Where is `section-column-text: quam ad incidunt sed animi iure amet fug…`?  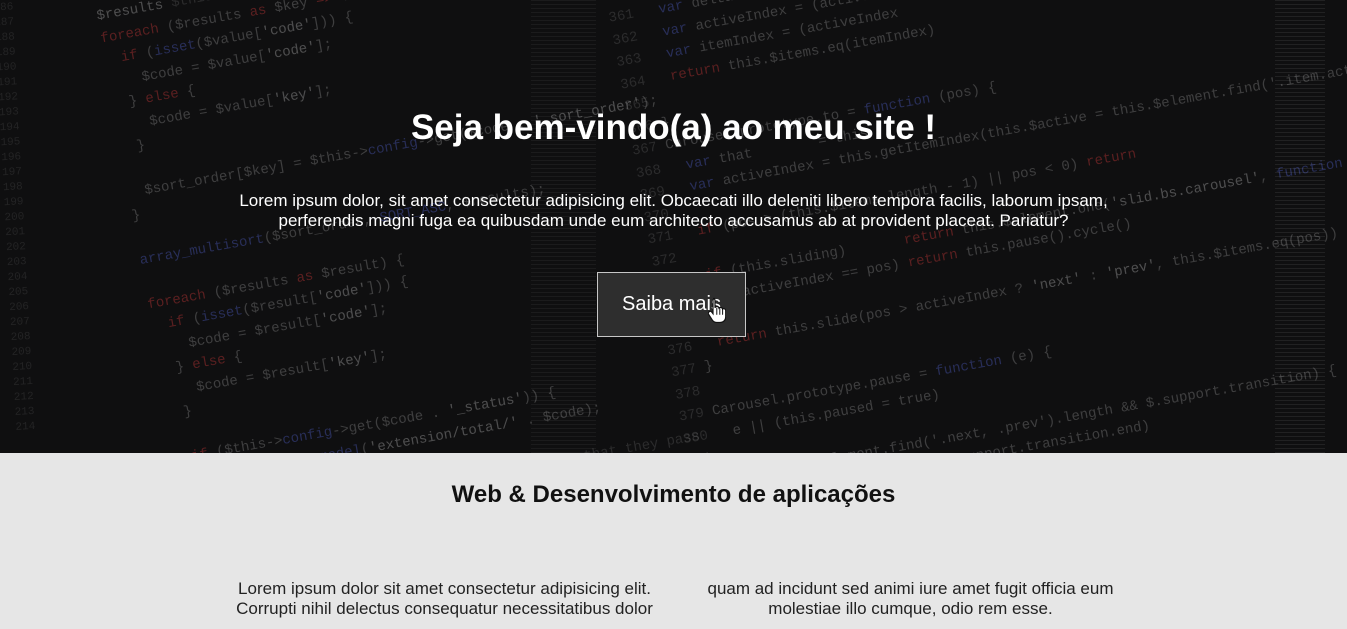 section-column-text: quam ad incidunt sed animi iure amet fug… is located at coordinates (910, 598).